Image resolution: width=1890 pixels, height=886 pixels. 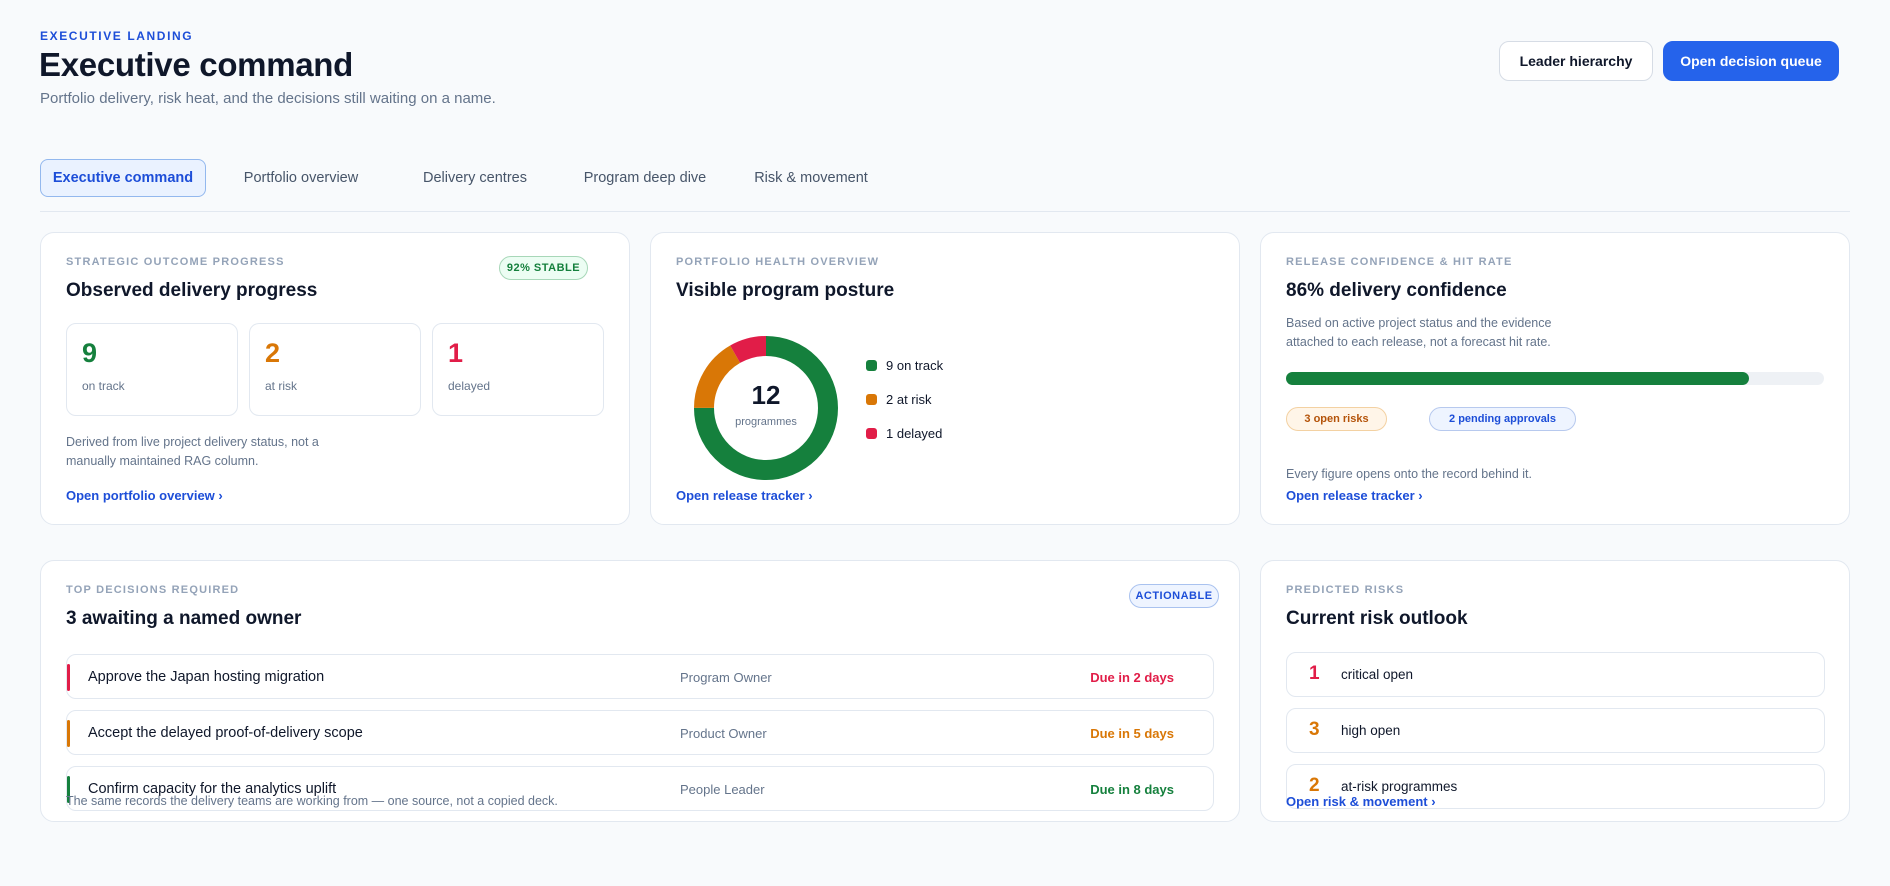 I want to click on risk-label: critical open, so click(x=1377, y=674).